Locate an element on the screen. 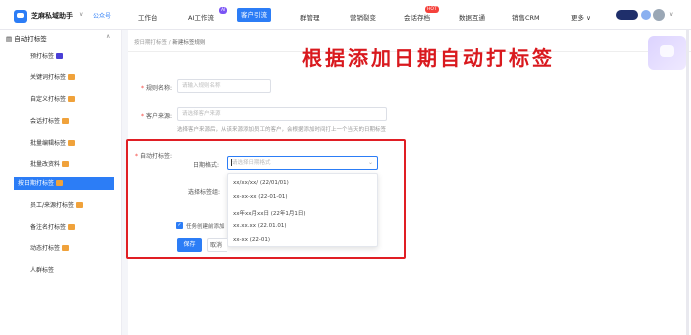 This screenshot has height=335, width=691. date-format-placeholder: 请选择日期格式 is located at coordinates (251, 163).